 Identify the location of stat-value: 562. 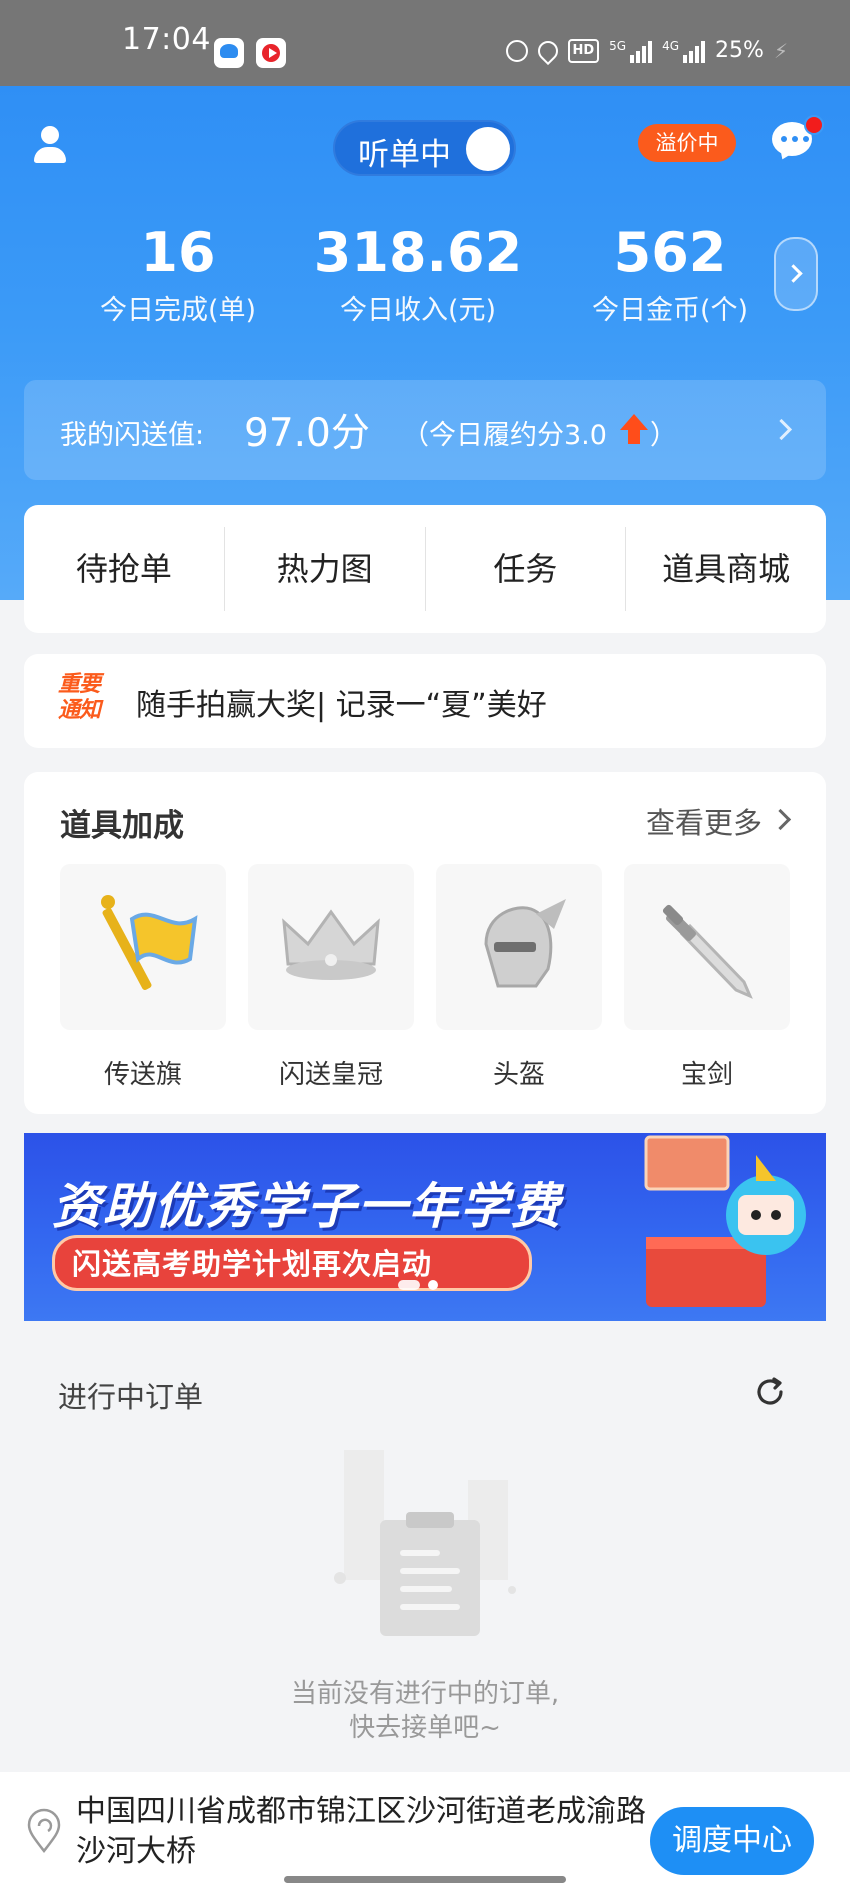
(670, 252).